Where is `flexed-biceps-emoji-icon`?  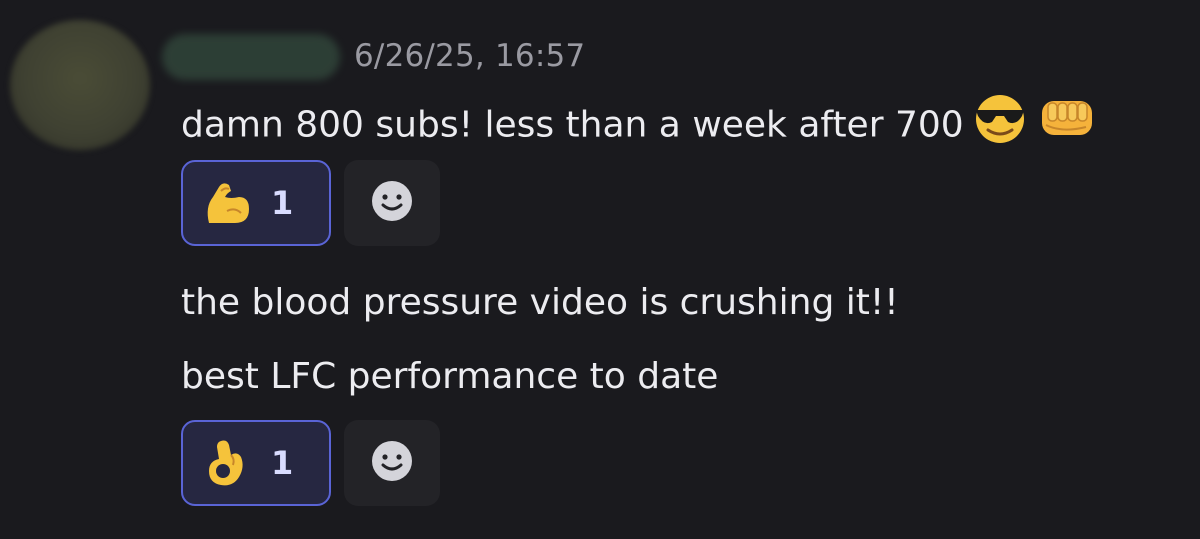 flexed-biceps-emoji-icon is located at coordinates (227, 203).